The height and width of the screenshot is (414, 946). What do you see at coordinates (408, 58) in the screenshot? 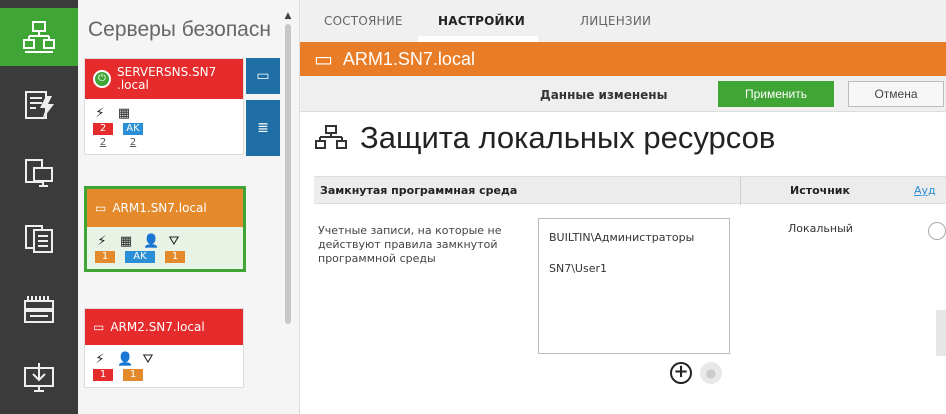
I see `host-title: ARM1.SN7.local` at bounding box center [408, 58].